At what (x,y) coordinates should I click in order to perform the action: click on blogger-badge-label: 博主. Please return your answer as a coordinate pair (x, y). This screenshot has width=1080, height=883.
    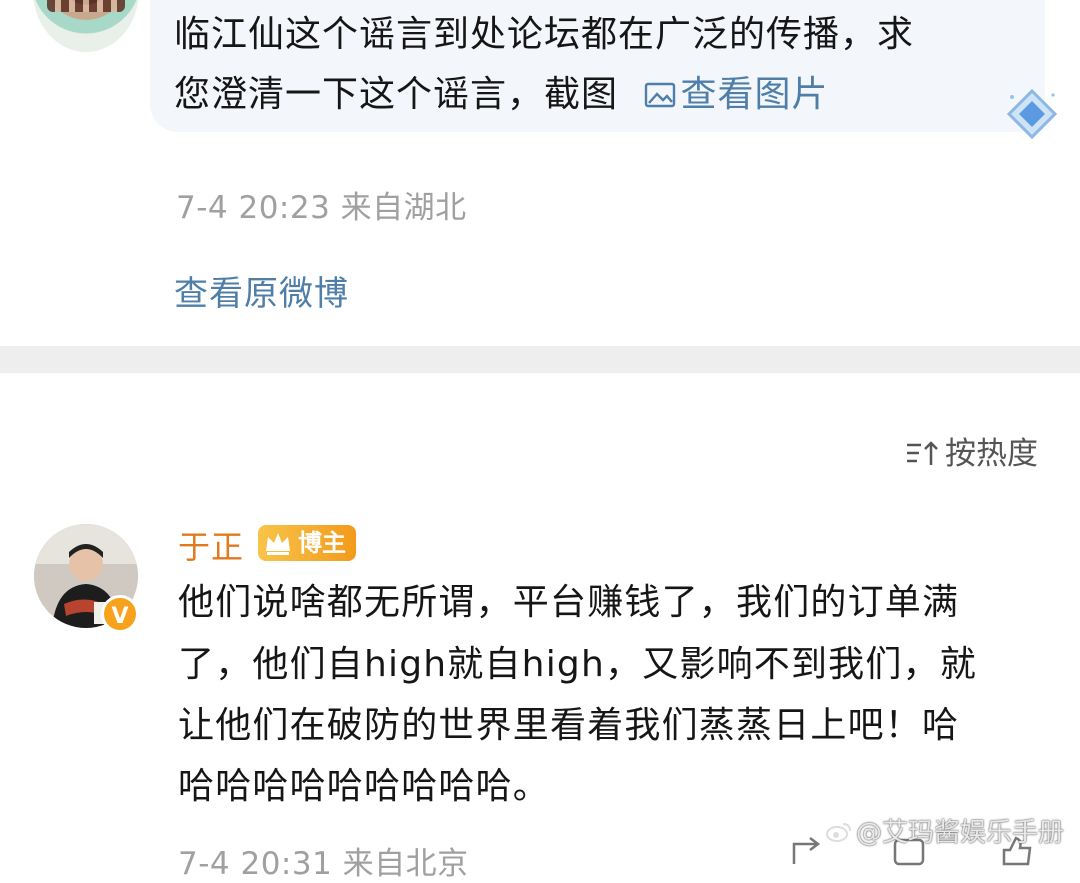
    Looking at the image, I should click on (322, 543).